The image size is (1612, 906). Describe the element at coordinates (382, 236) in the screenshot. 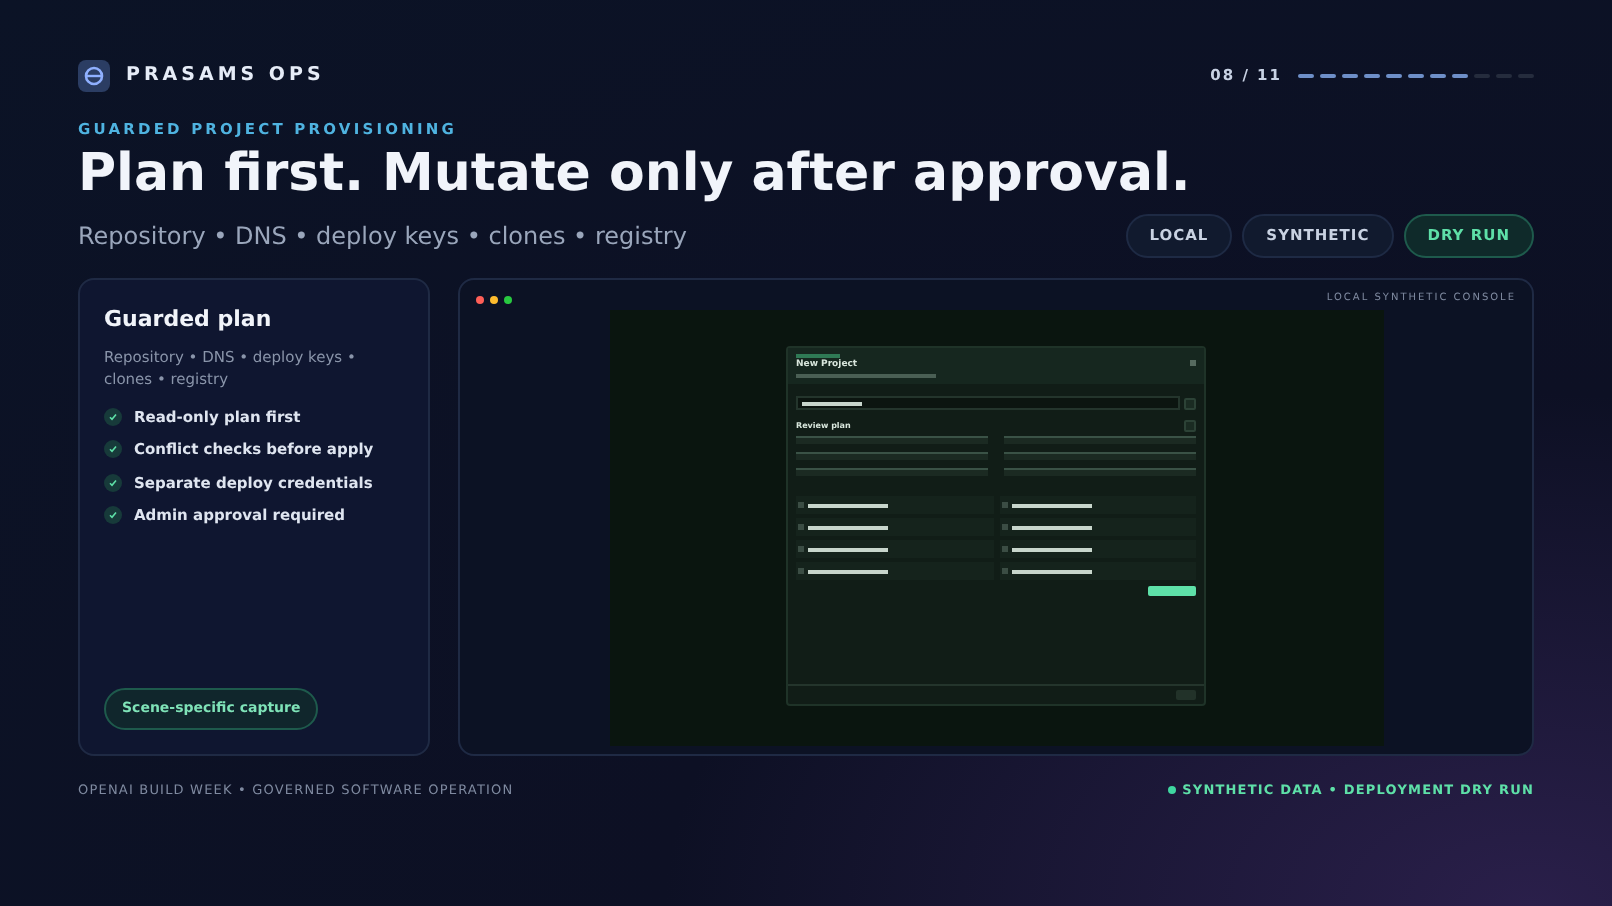

I see `subtitle: Repository • DNS • deploy keys • clones • registry` at that location.